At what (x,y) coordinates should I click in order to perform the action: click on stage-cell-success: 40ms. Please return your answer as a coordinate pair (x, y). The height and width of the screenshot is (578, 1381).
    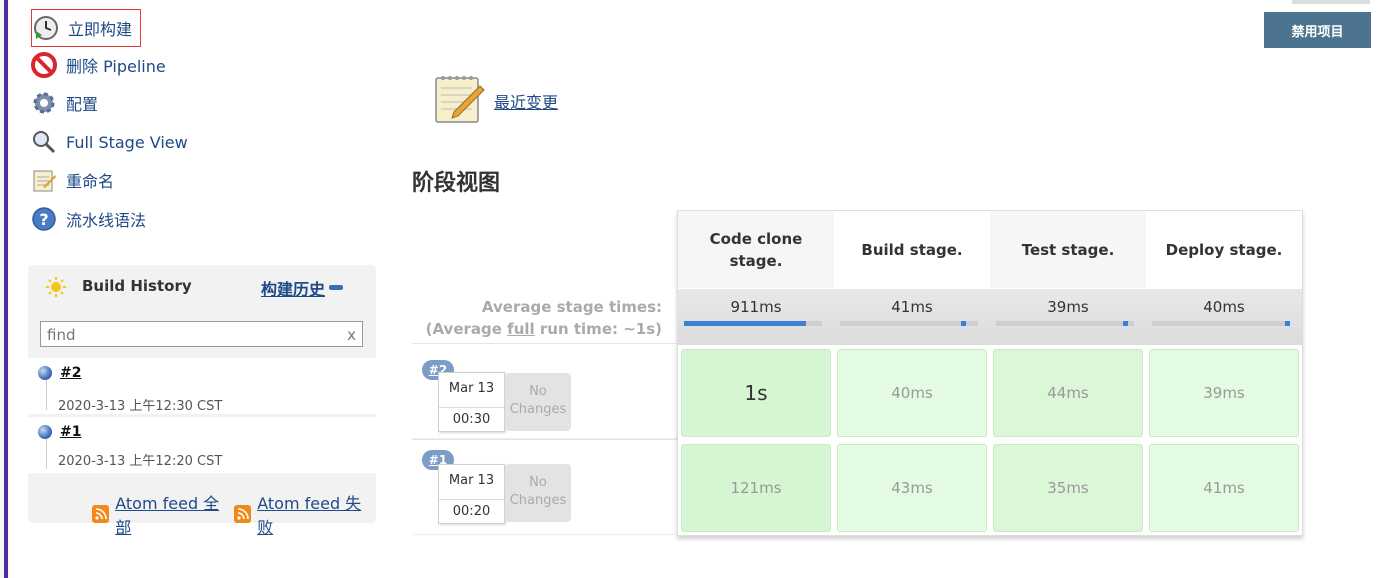
    Looking at the image, I should click on (912, 393).